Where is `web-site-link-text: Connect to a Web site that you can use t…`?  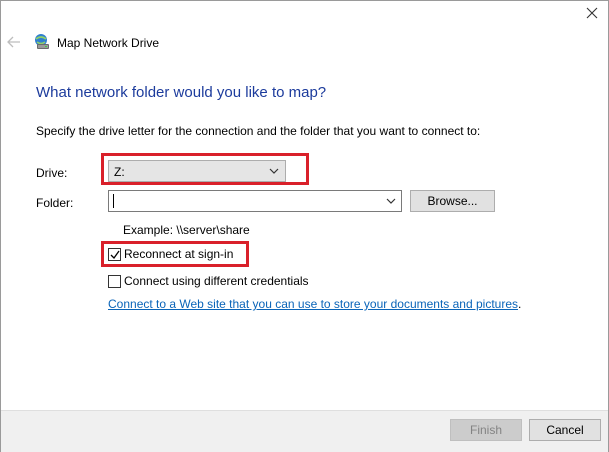 web-site-link-text: Connect to a Web site that you can use t… is located at coordinates (313, 304).